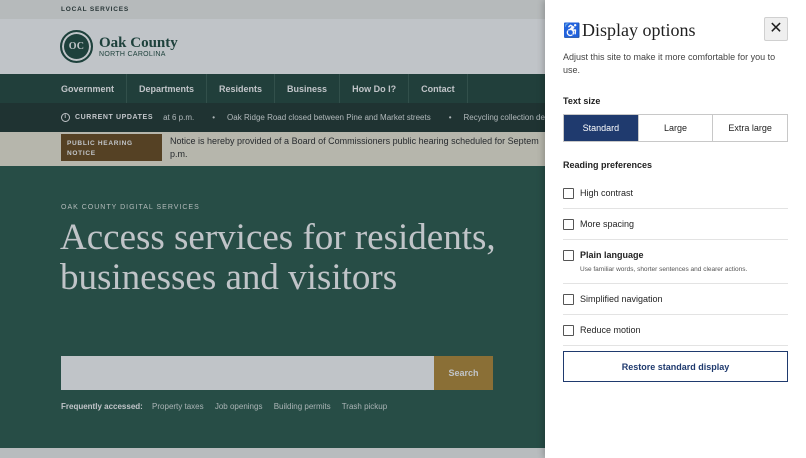 The width and height of the screenshot is (806, 458). I want to click on panel-header: ♿ Display options, so click(629, 30).